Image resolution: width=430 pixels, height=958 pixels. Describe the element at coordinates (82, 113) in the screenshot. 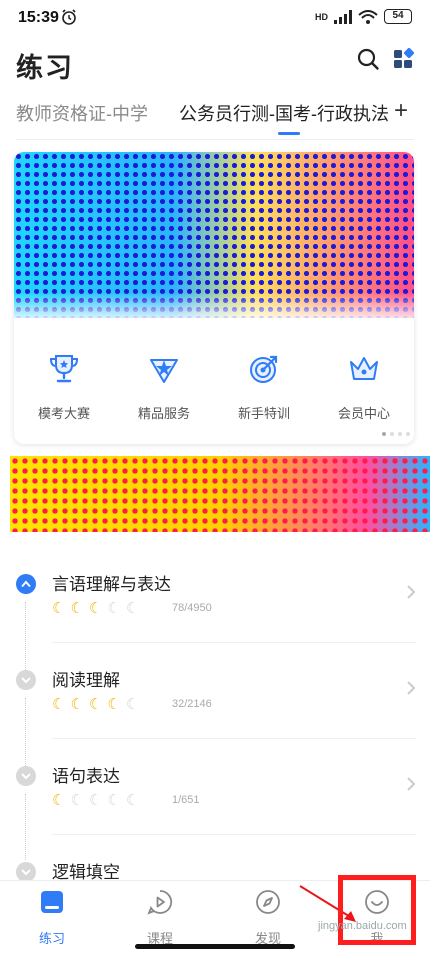

I see `tab-teacher-qualification: 教师资格证-中学` at that location.